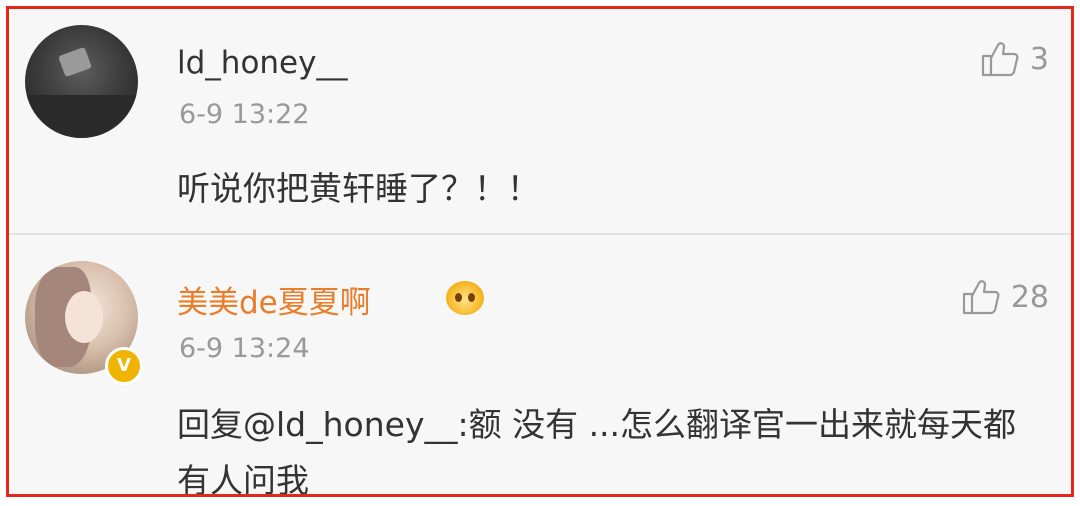 This screenshot has width=1080, height=506. I want to click on username: 美美de夏夏啊, so click(274, 299).